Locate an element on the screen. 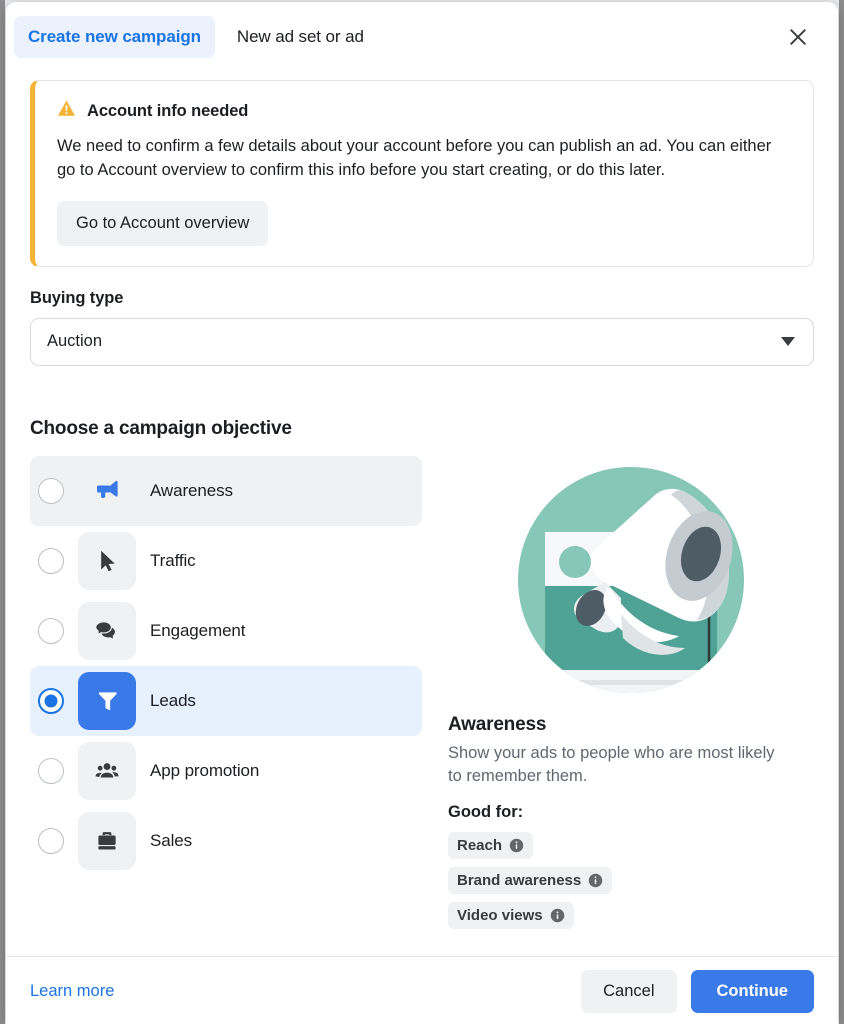 Image resolution: width=844 pixels, height=1024 pixels. megaphone-icon is located at coordinates (107, 490).